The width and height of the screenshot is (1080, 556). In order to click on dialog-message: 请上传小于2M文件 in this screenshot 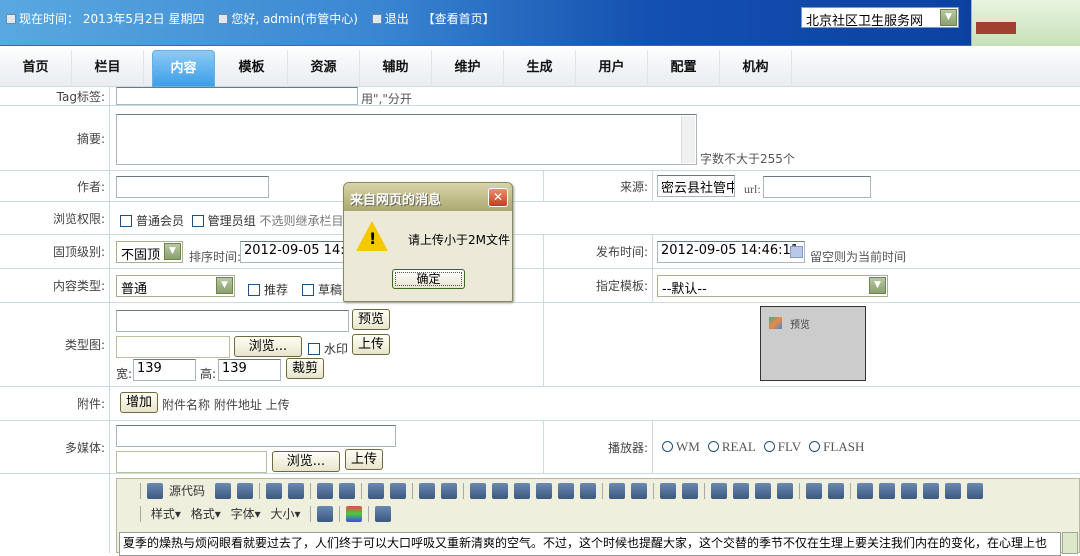, I will do `click(459, 240)`.